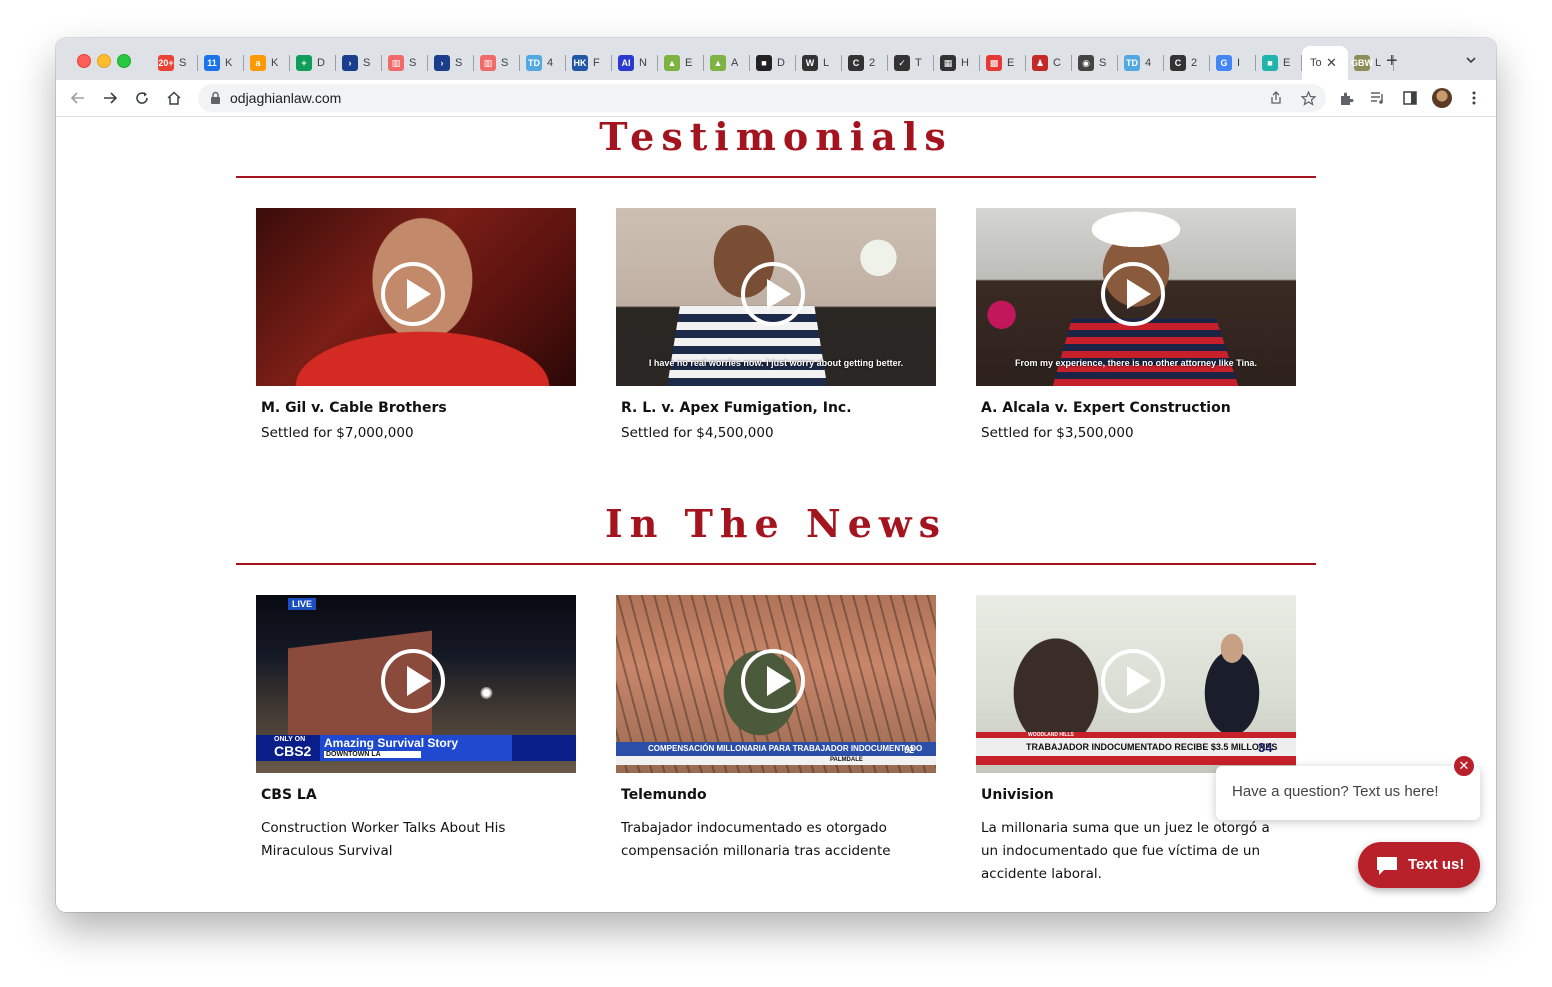 Image resolution: width=1552 pixels, height=987 pixels. Describe the element at coordinates (1095, 63) in the screenshot. I see `browser-tab: ◉ S` at that location.